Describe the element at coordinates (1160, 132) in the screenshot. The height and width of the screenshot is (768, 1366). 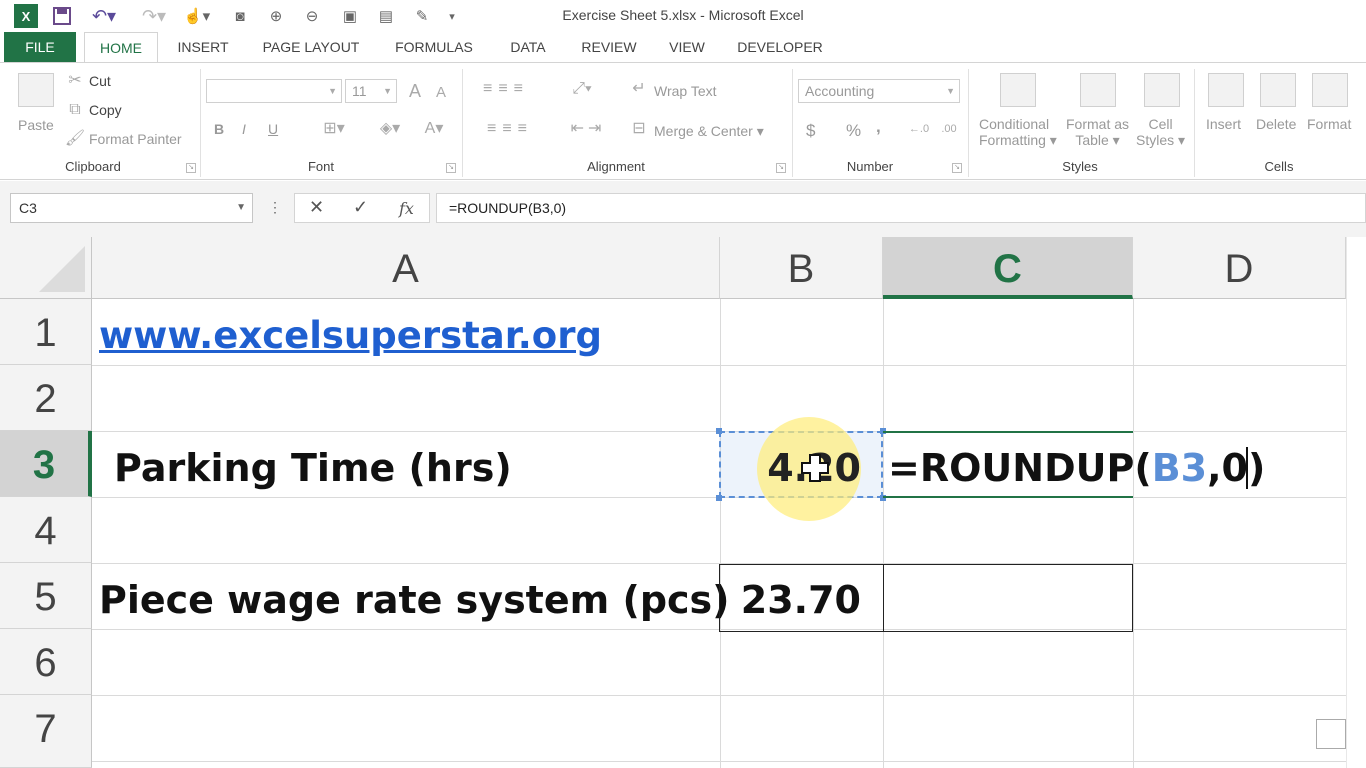
I see `cell-styles-button: Cell Styles ▾` at that location.